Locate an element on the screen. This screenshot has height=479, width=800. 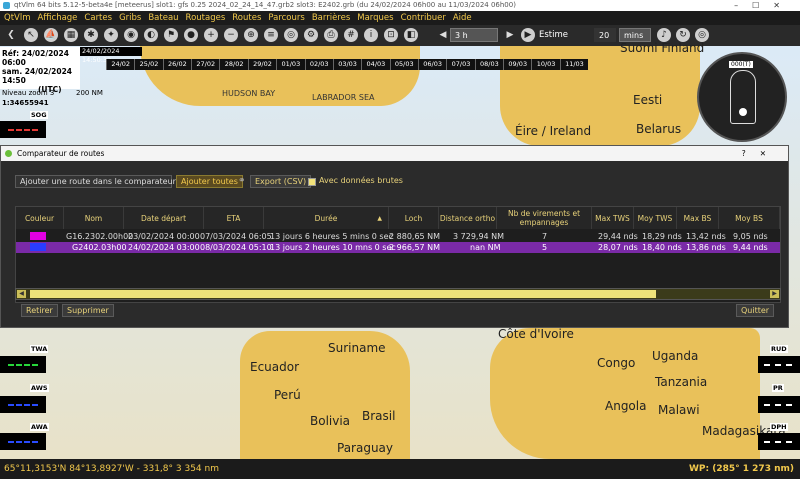
target-icon: ◎ is located at coordinates (702, 35).